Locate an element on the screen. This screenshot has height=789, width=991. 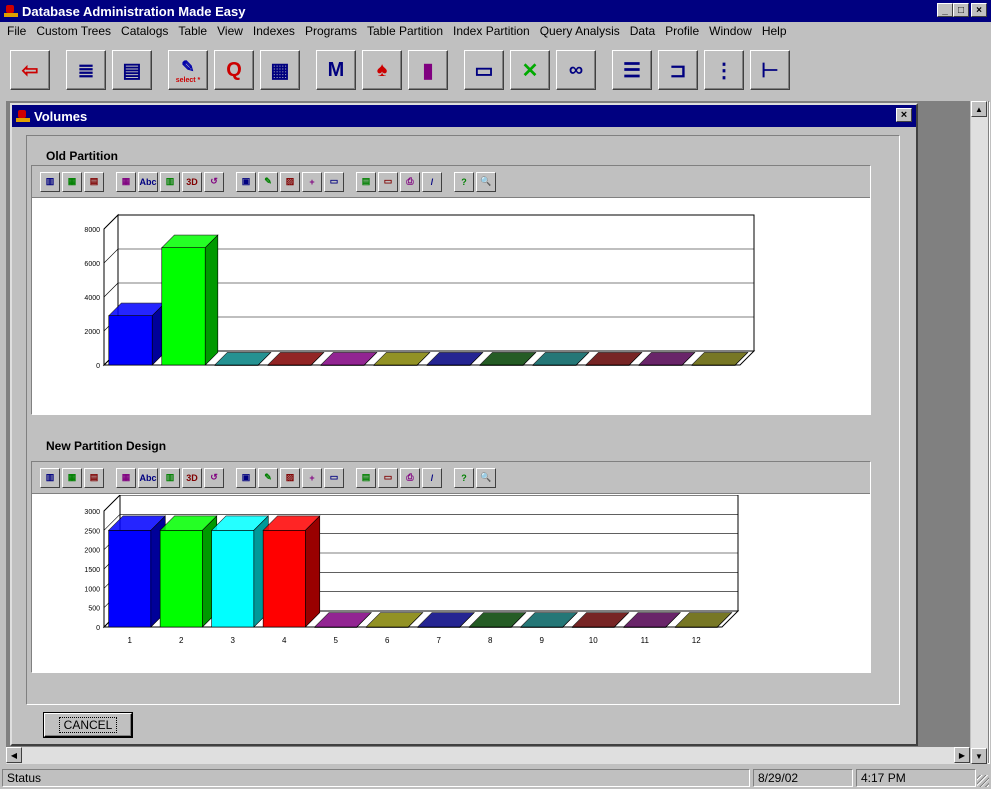
monitor-button: M is located at coordinates (336, 70).